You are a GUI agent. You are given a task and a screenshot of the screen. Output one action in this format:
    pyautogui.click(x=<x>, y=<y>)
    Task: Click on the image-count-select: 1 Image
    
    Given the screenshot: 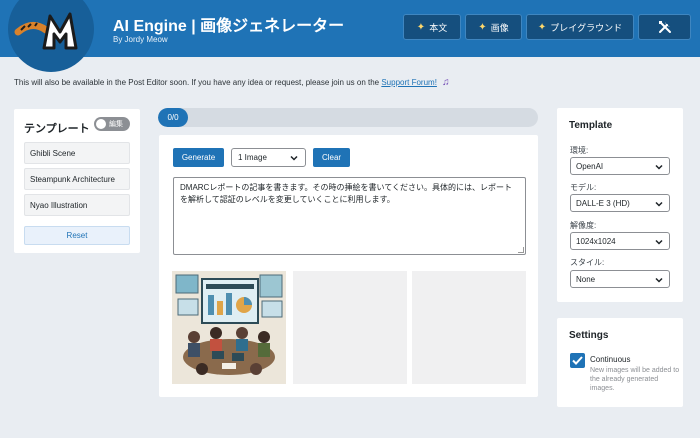 What is the action you would take?
    pyautogui.click(x=268, y=157)
    